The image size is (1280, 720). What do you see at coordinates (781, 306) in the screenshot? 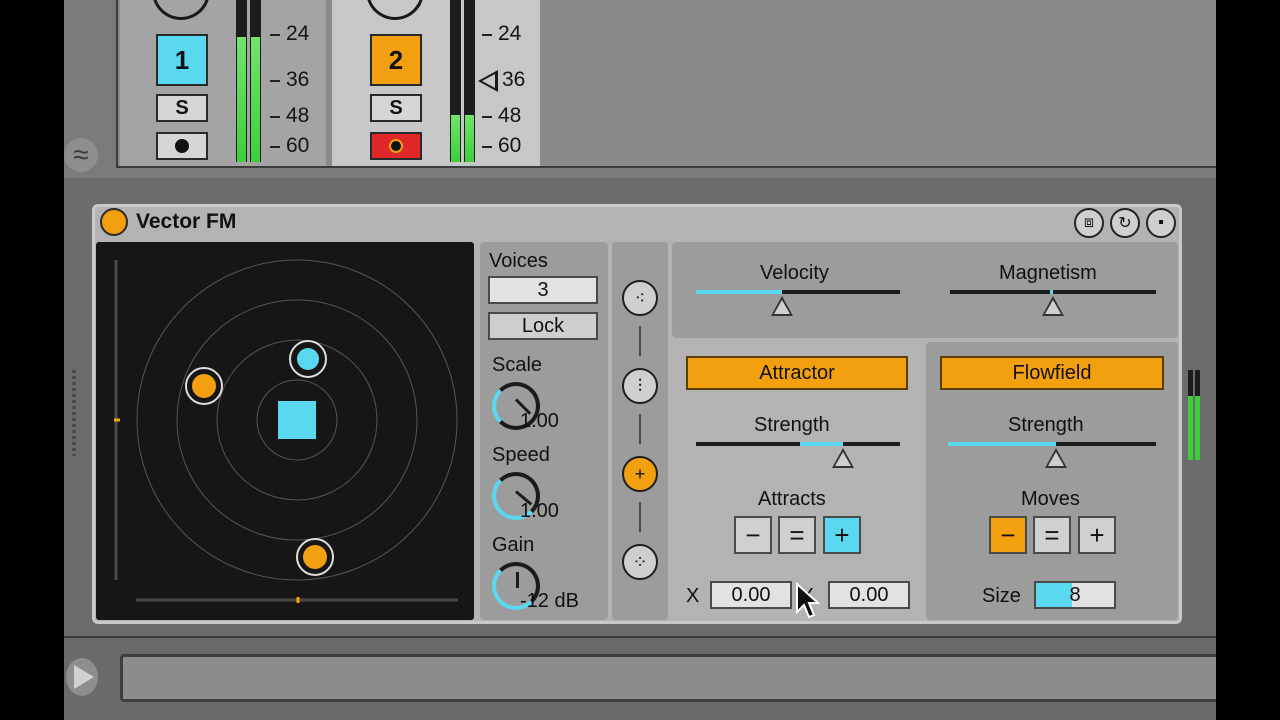
I see `velocity-slider-handle` at bounding box center [781, 306].